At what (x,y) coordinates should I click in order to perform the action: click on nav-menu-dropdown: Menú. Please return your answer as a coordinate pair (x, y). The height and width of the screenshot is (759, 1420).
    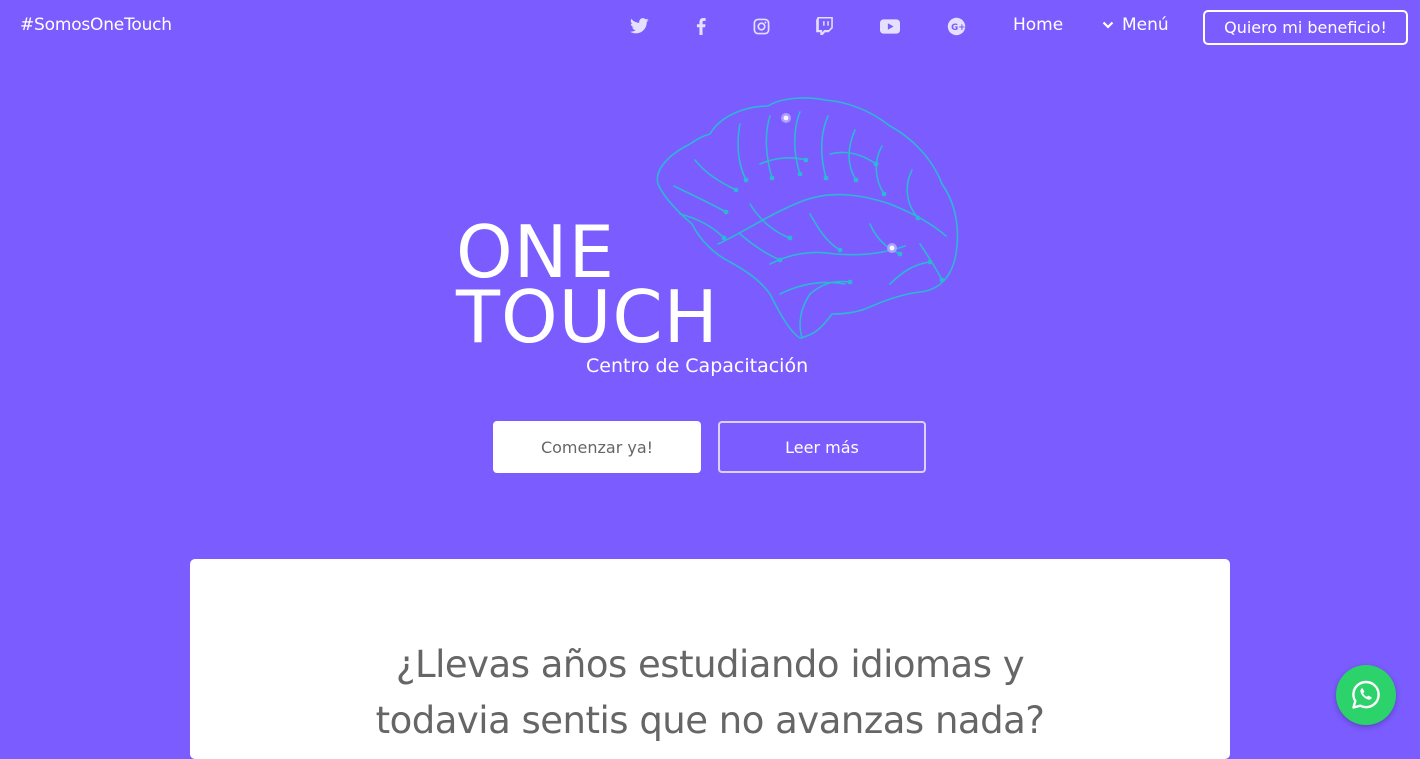
    Looking at the image, I should click on (1135, 25).